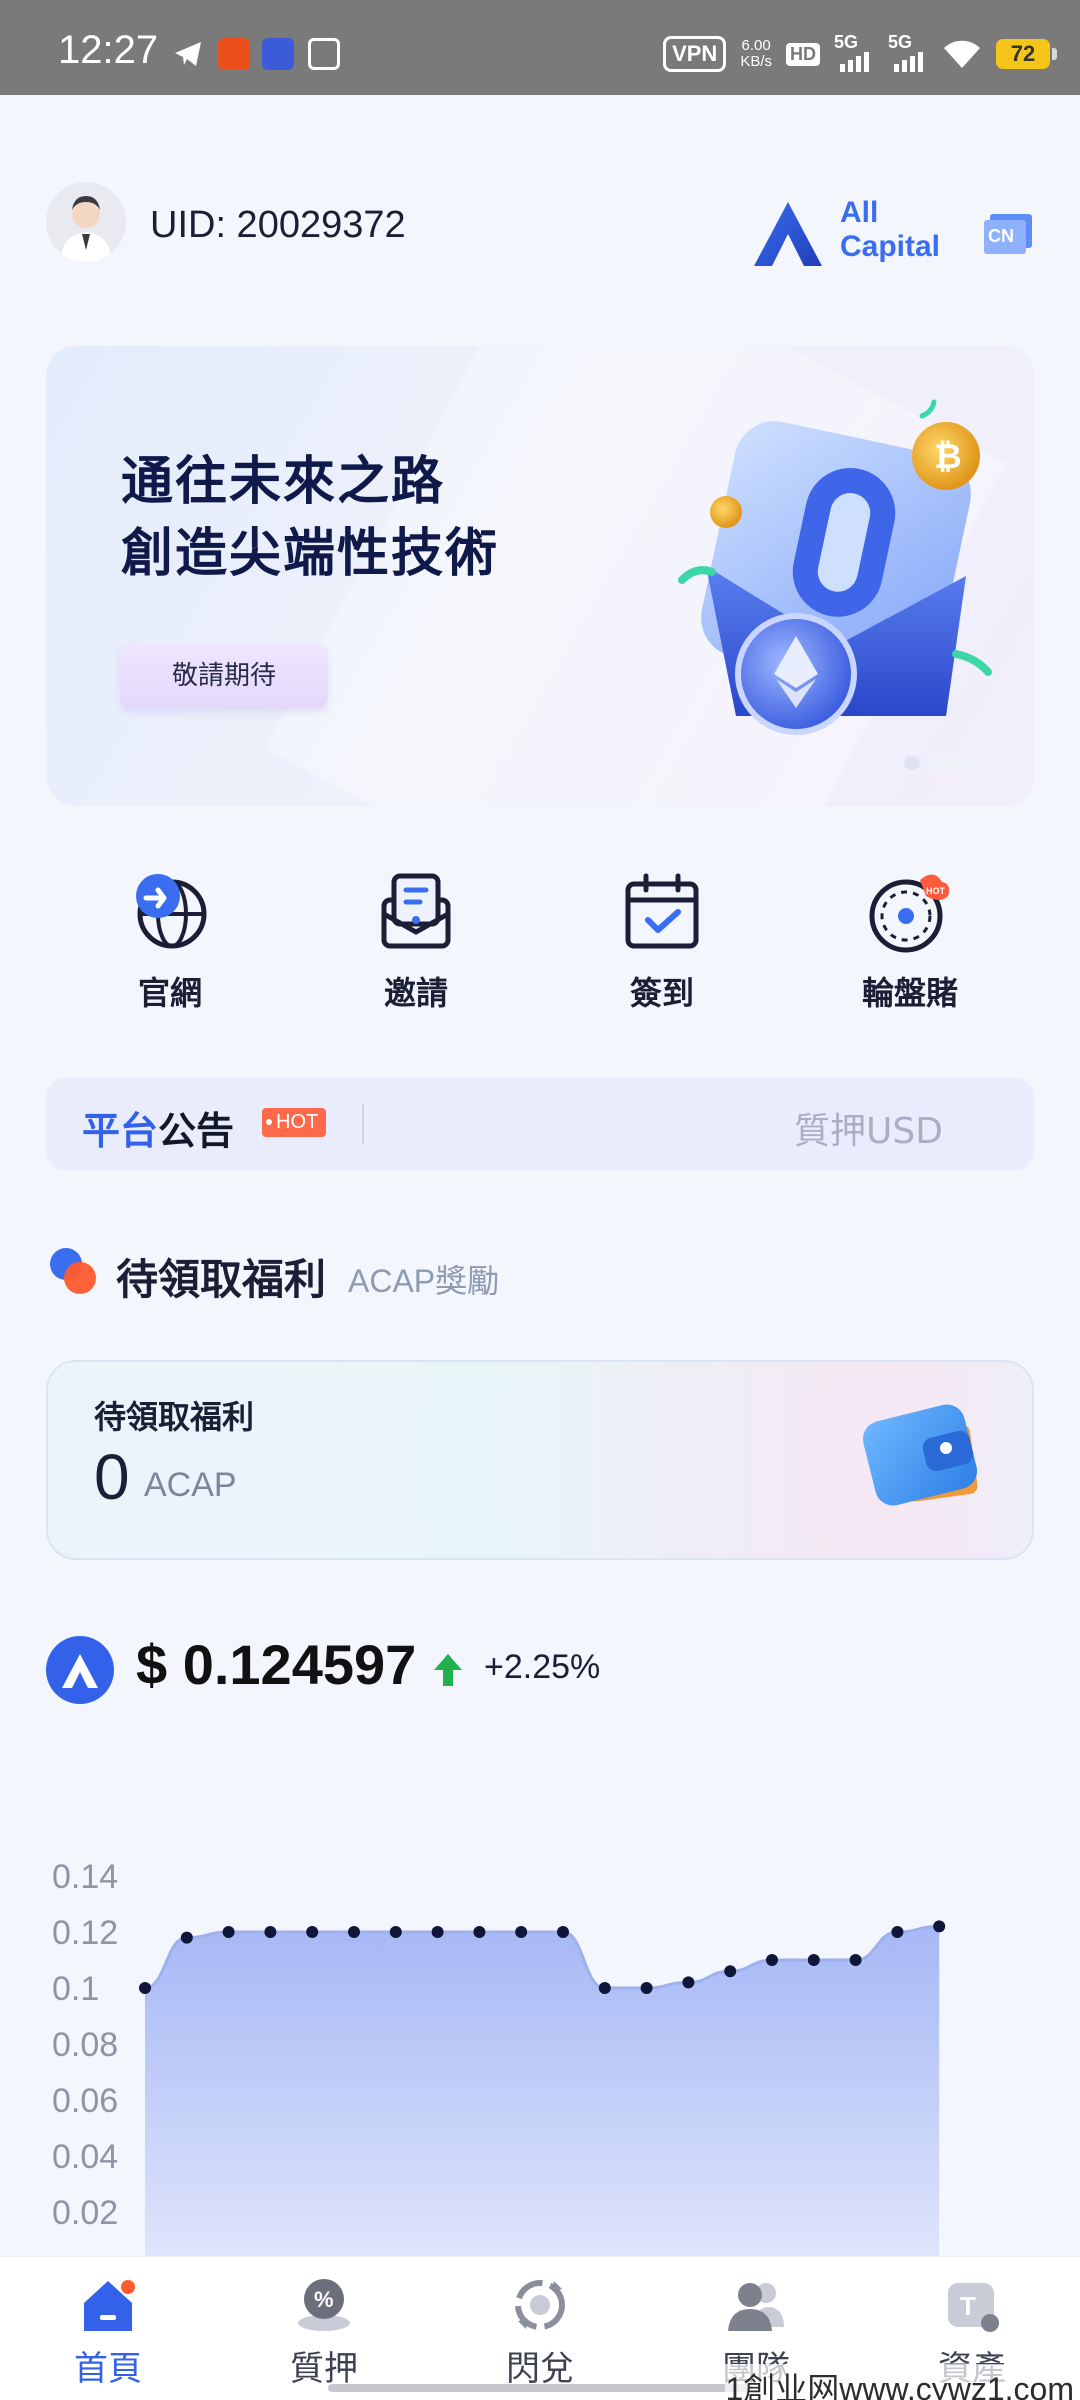 The height and width of the screenshot is (2400, 1080). I want to click on home-indicator, so click(540, 2388).